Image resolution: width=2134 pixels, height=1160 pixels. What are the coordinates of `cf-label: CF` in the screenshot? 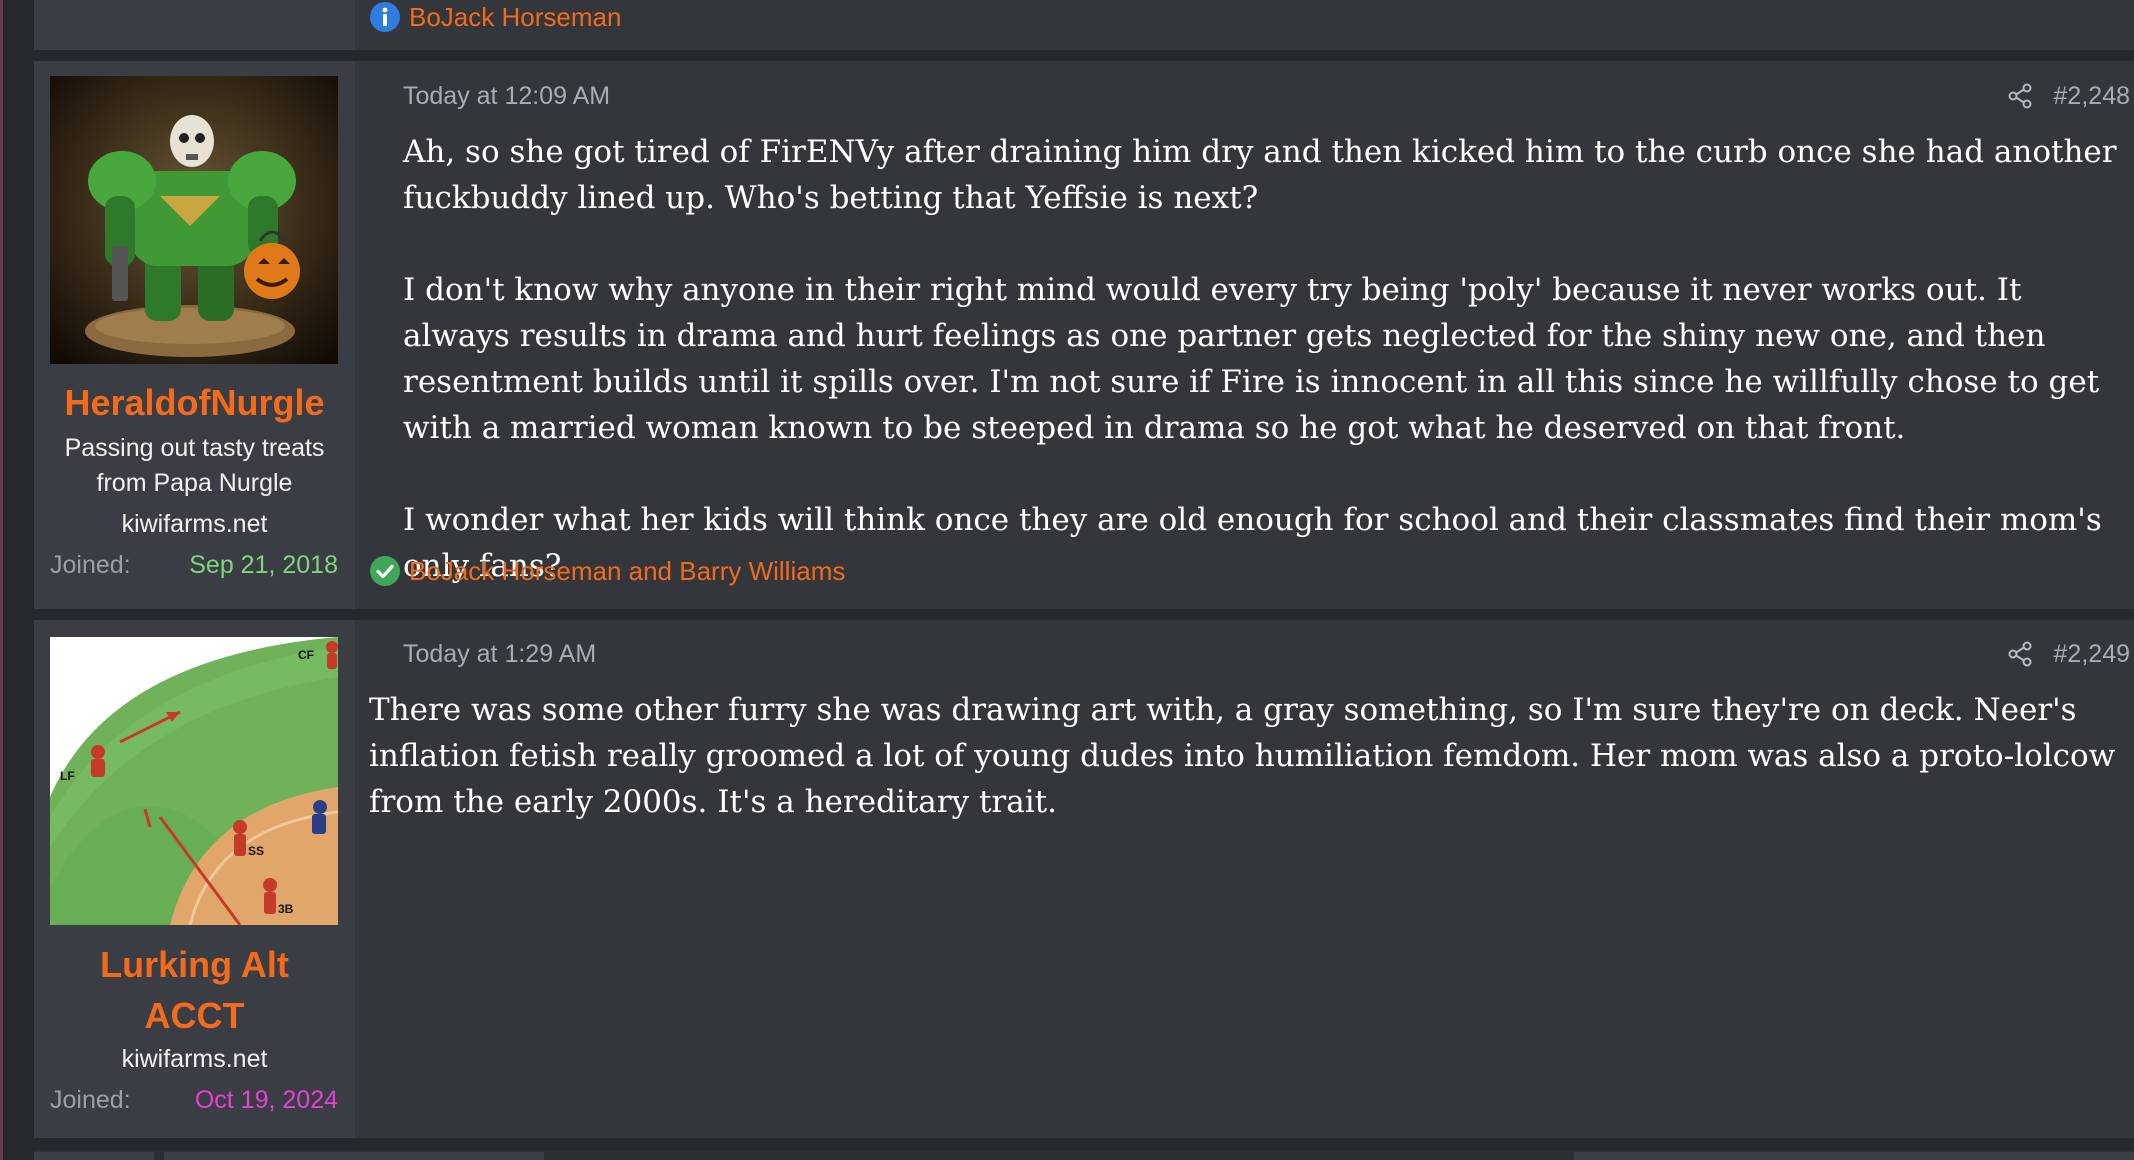 It's located at (306, 655).